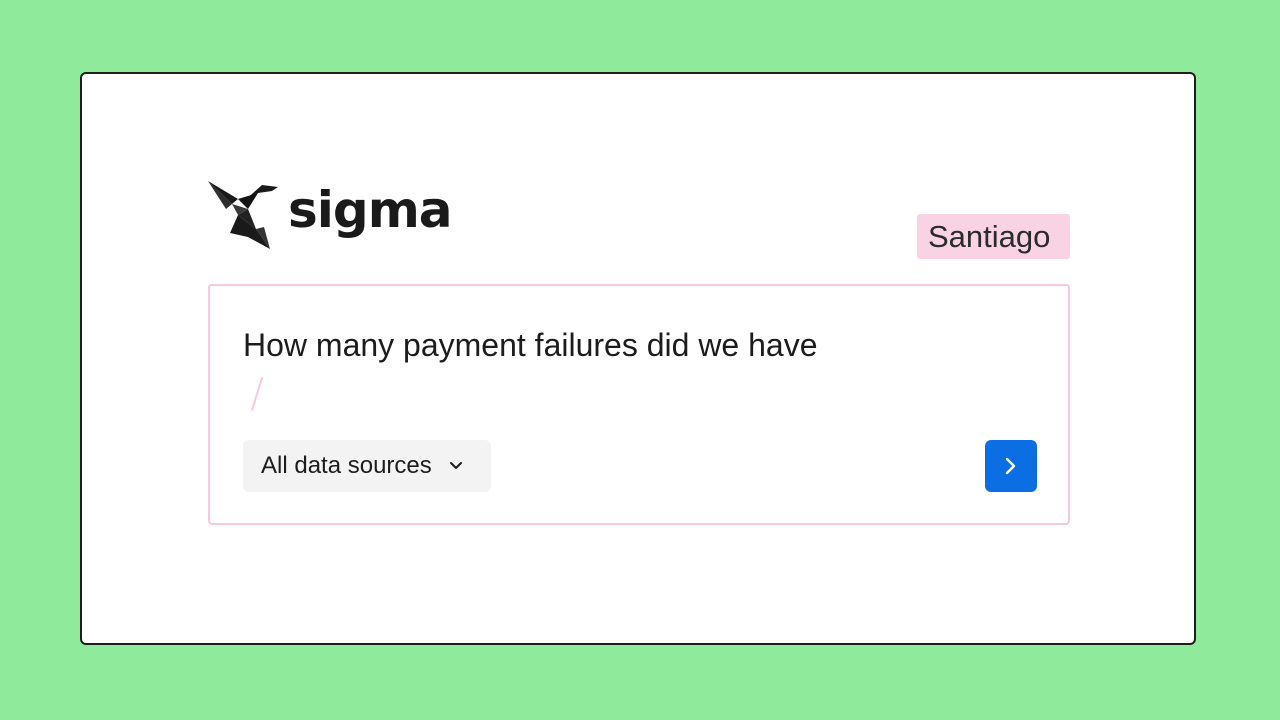 Image resolution: width=1280 pixels, height=720 pixels. Describe the element at coordinates (530, 345) in the screenshot. I see `question-input: How many payment failures did we have` at that location.